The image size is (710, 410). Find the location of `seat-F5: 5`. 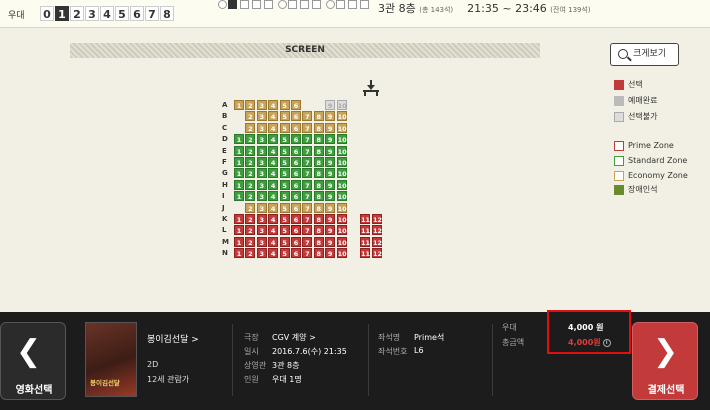

seat-F5: 5 is located at coordinates (284, 162).